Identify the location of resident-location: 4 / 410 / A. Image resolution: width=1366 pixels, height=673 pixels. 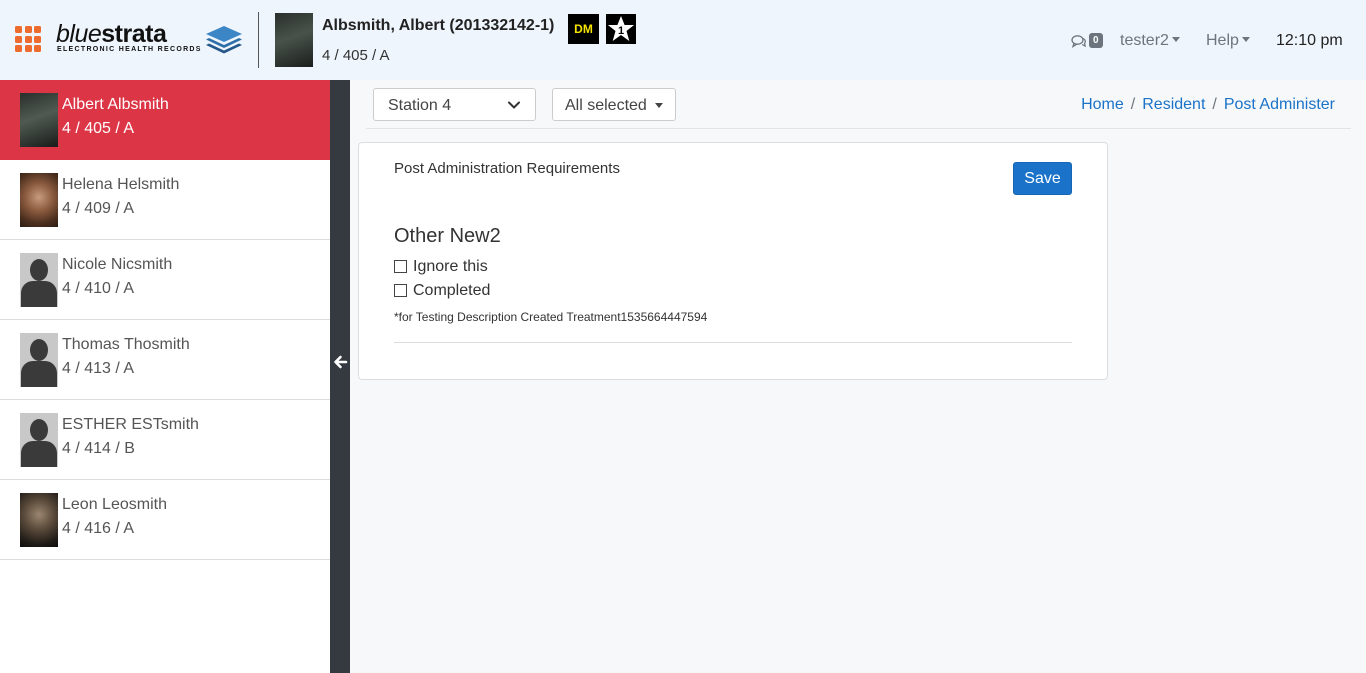
(98, 288).